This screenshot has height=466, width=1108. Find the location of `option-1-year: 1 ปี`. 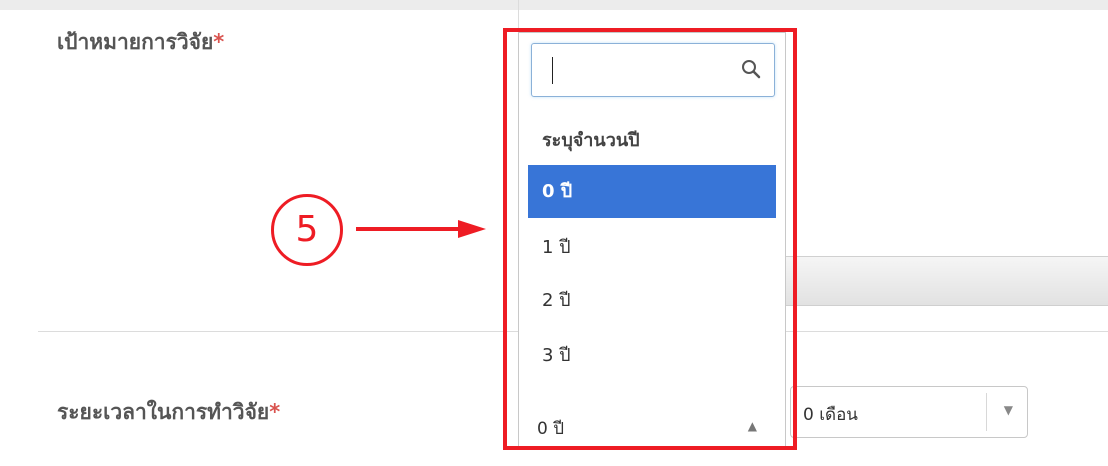

option-1-year: 1 ปี is located at coordinates (652, 247).